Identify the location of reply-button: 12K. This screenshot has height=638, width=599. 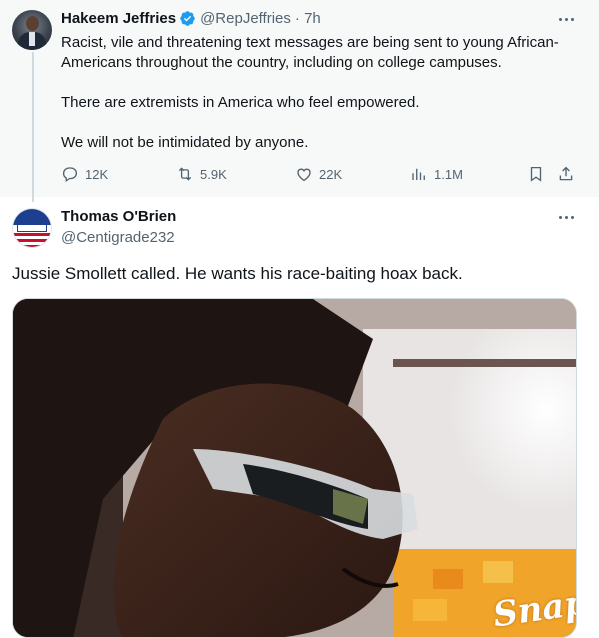
(84, 174).